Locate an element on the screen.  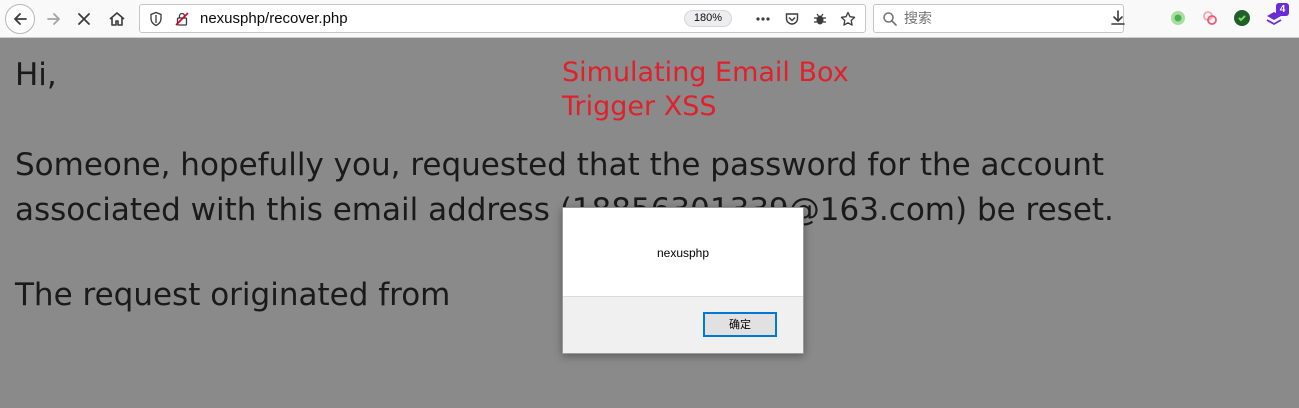
green-dot-extension-icon is located at coordinates (1178, 18).